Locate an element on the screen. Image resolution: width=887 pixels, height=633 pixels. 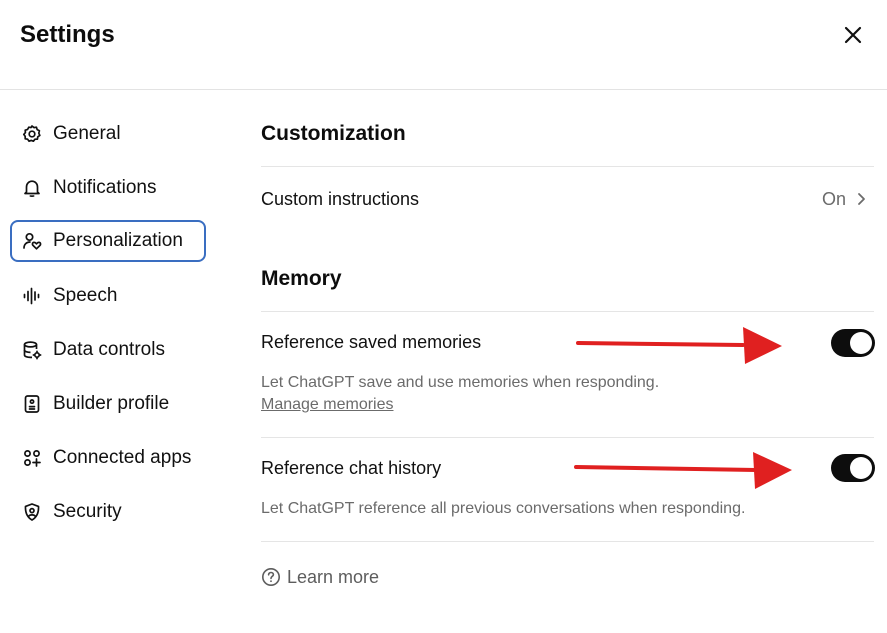
bell-icon is located at coordinates (32, 188).